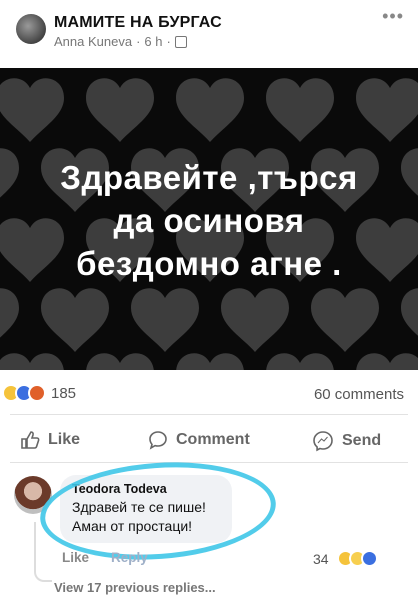 The image size is (418, 600). What do you see at coordinates (30, 440) in the screenshot?
I see `like-thumb-icon` at bounding box center [30, 440].